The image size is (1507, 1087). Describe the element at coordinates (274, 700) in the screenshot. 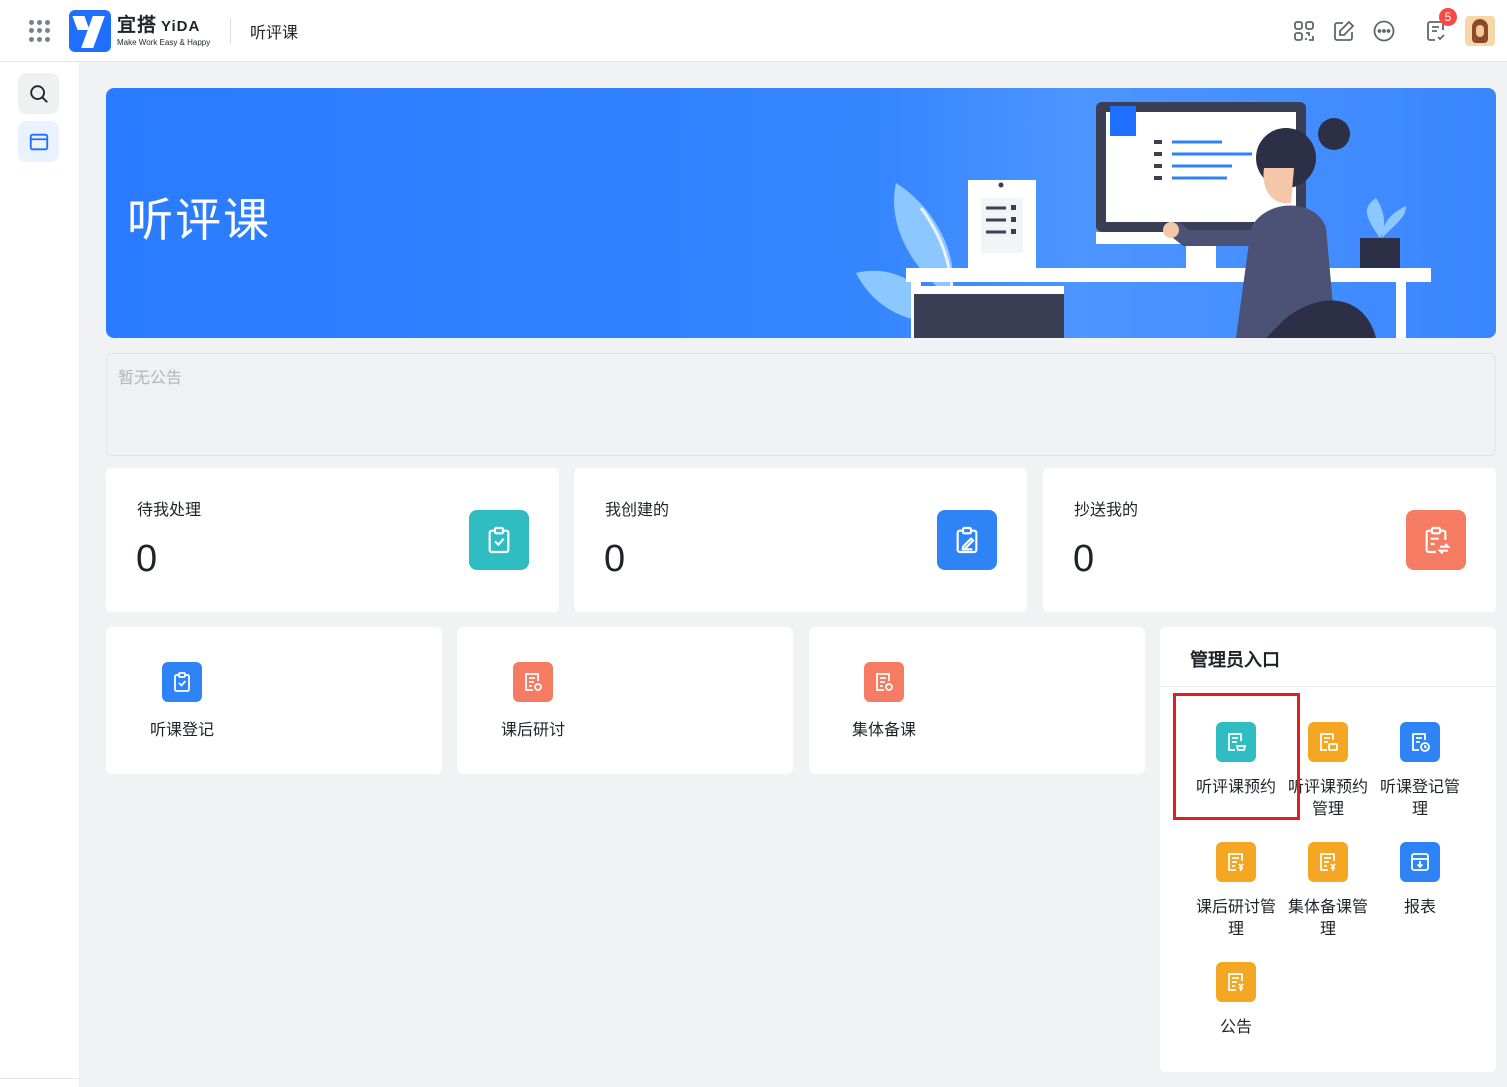

I see `entry-lesson-register: 听课登记` at that location.